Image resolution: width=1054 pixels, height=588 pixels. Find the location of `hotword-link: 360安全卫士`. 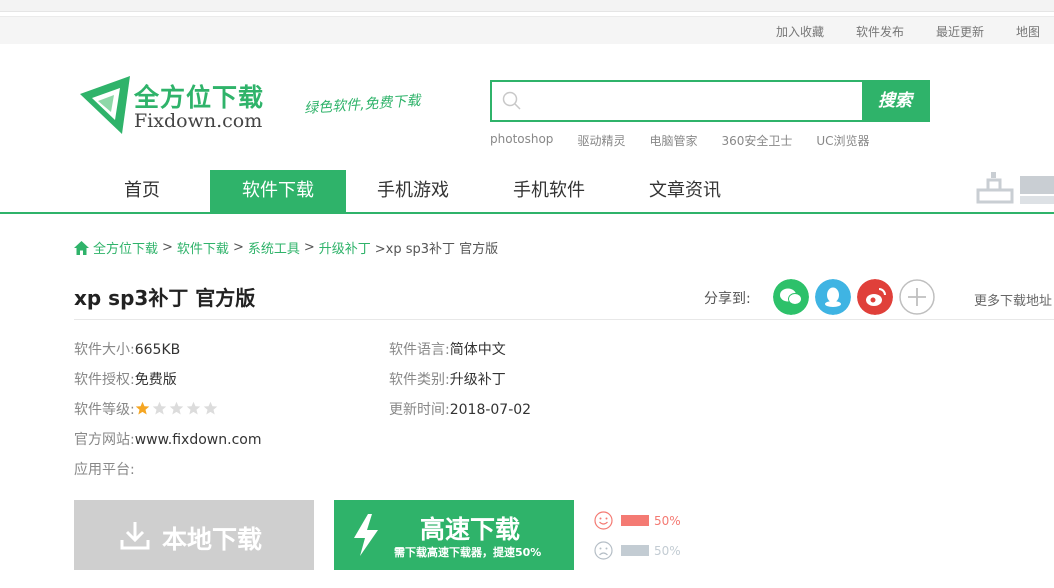

hotword-link: 360安全卫士 is located at coordinates (756, 140).